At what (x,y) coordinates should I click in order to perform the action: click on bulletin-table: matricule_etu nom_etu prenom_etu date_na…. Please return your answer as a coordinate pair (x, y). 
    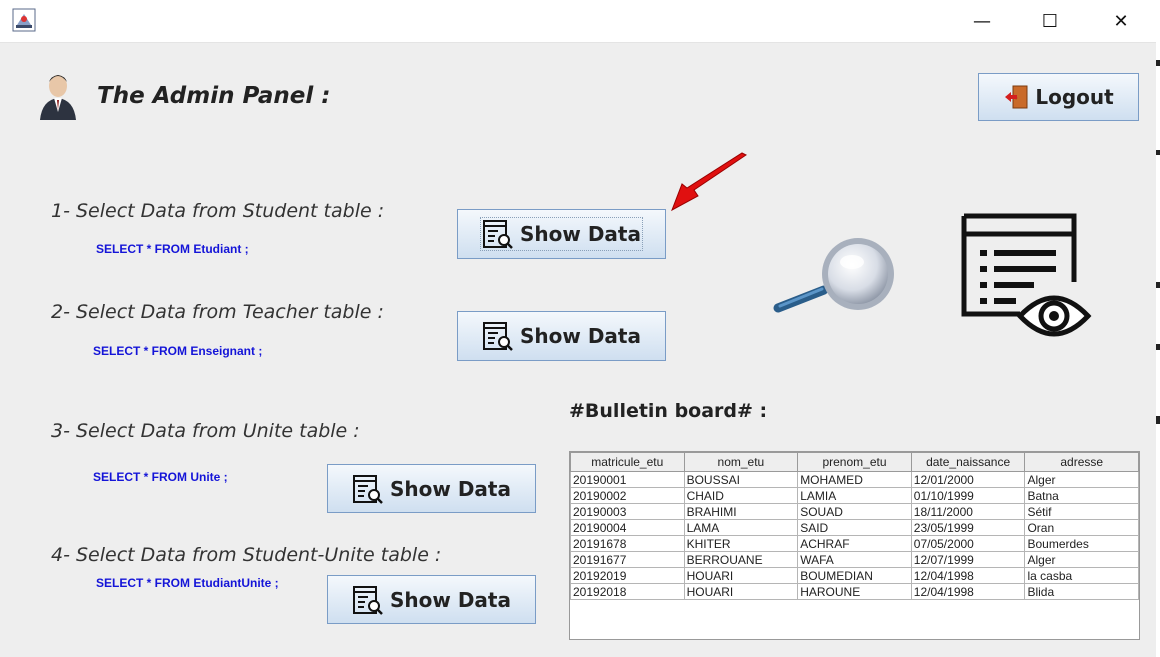
    Looking at the image, I should click on (854, 545).